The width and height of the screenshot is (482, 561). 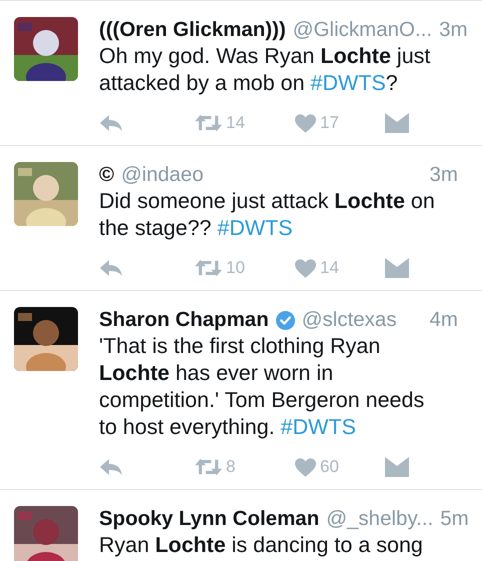 I want to click on tweet-time: 4m, so click(x=444, y=320).